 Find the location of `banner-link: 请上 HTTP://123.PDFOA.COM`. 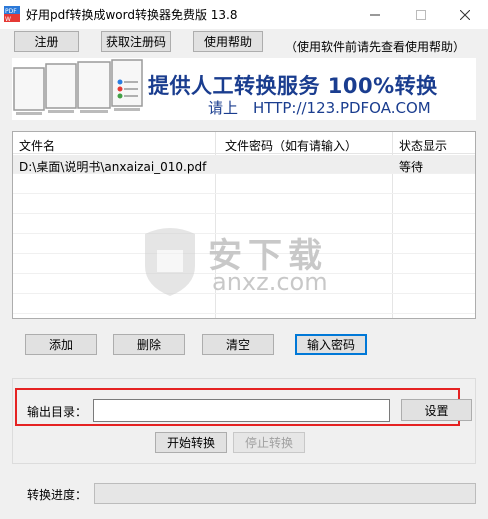

banner-link: 请上 HTTP://123.PDFOA.COM is located at coordinates (319, 107).